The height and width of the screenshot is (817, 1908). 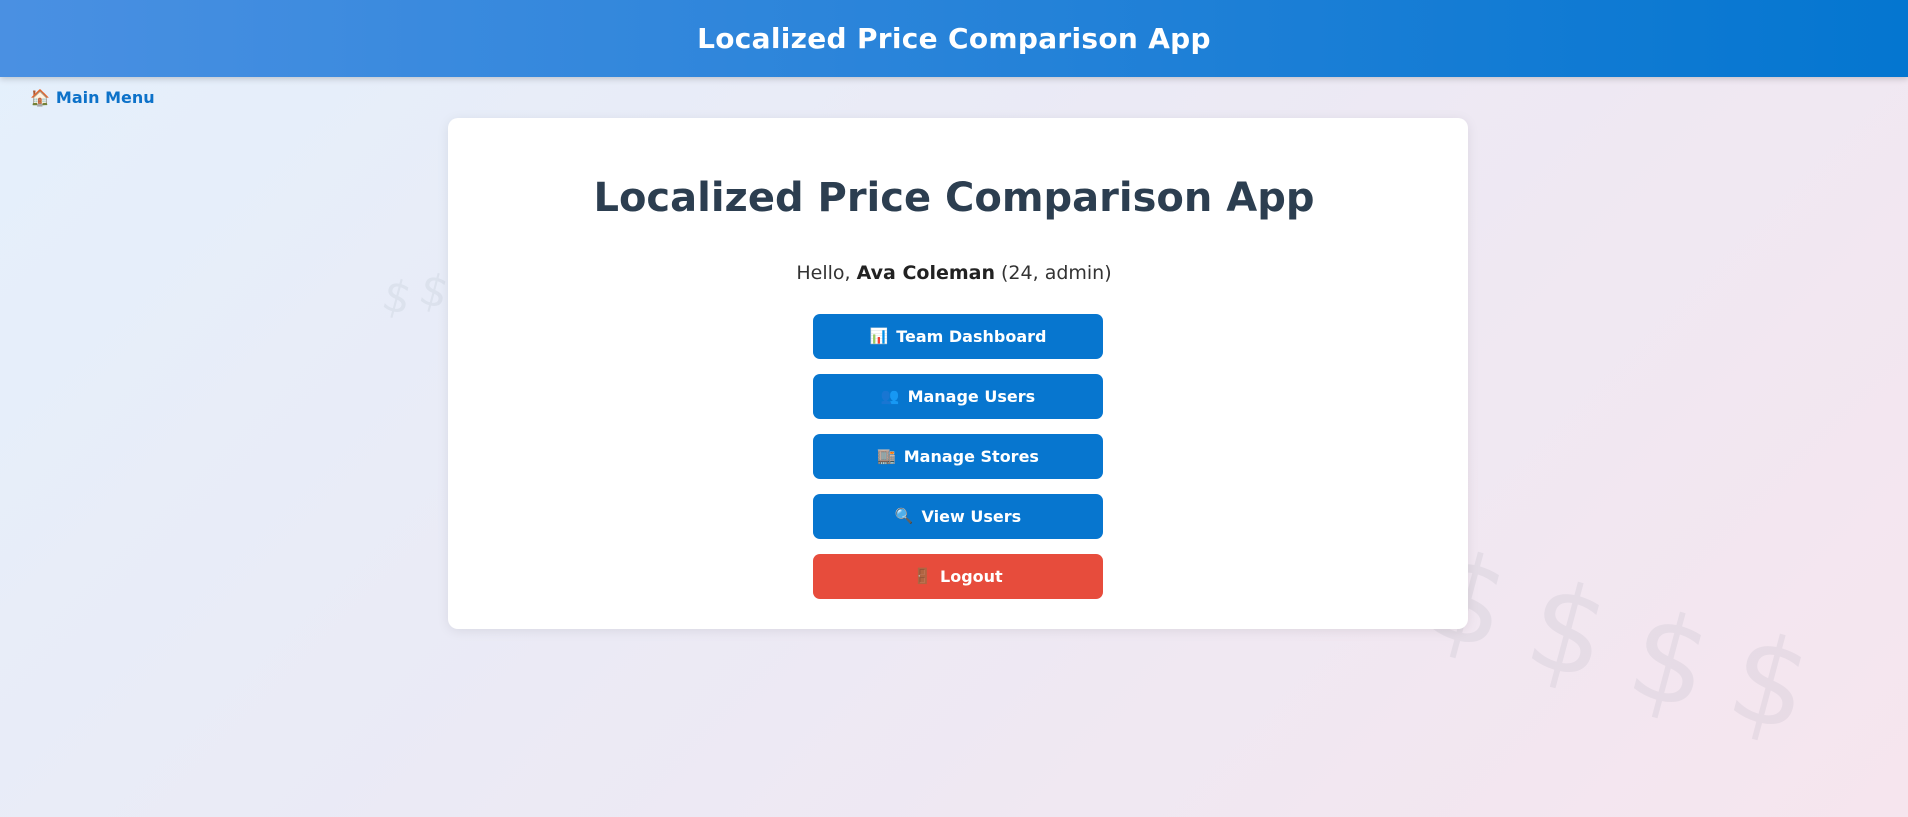 I want to click on page-title: Localized Price Comparison App, so click(x=954, y=198).